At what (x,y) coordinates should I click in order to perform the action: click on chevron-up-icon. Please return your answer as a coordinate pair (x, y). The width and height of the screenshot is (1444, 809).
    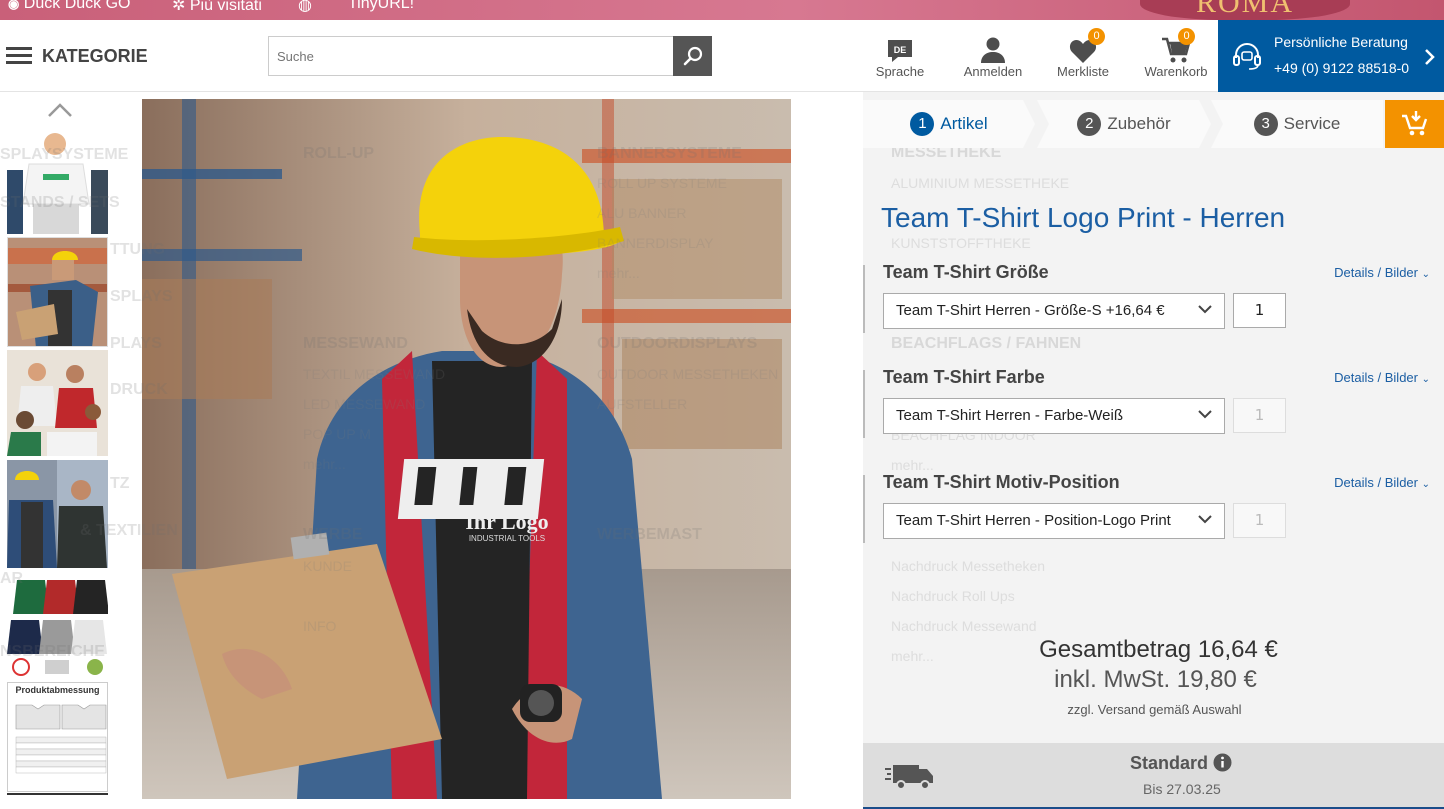
    Looking at the image, I should click on (60, 110).